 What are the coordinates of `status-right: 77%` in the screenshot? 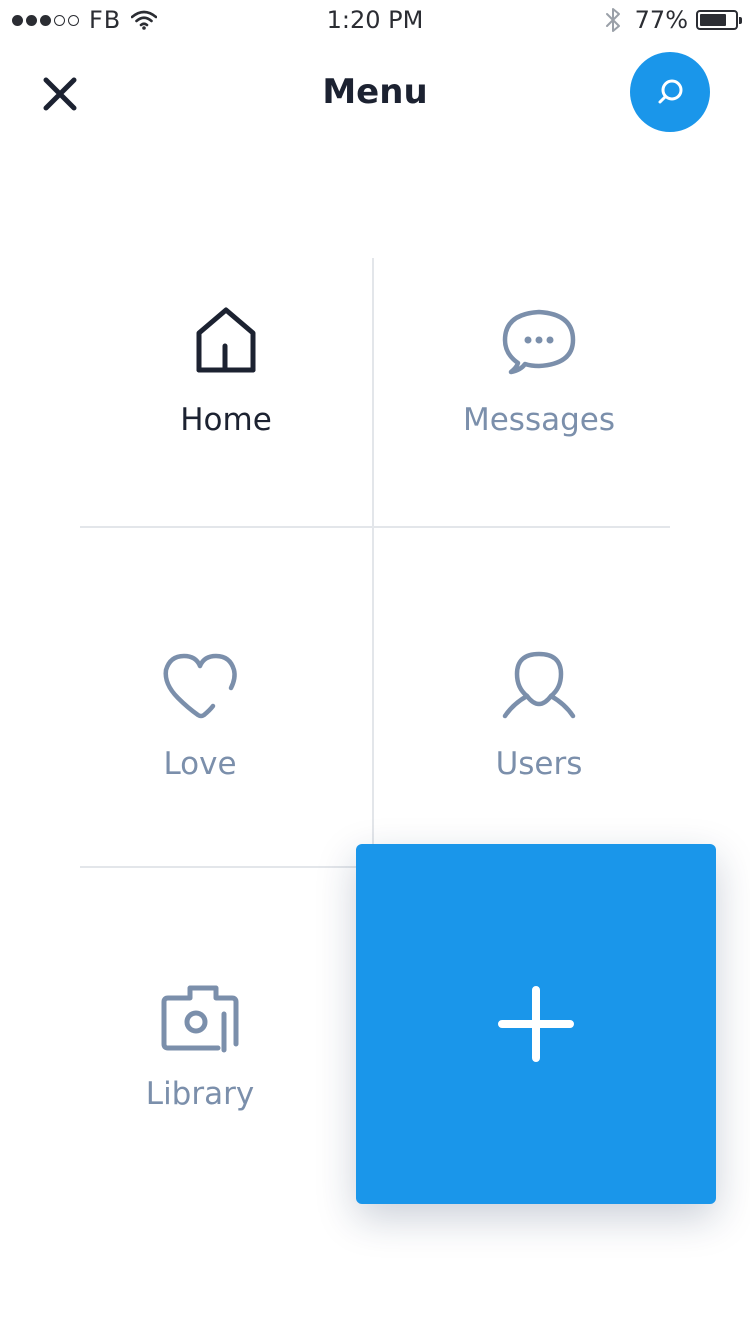 It's located at (673, 20).